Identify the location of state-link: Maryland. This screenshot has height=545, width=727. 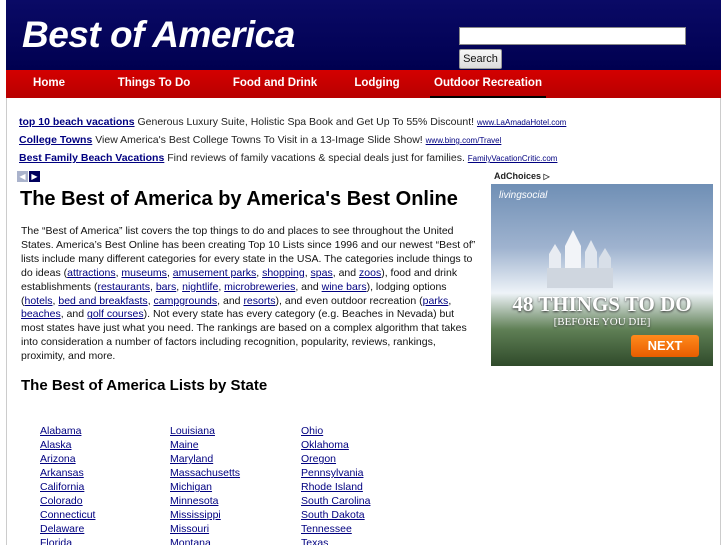
(205, 459).